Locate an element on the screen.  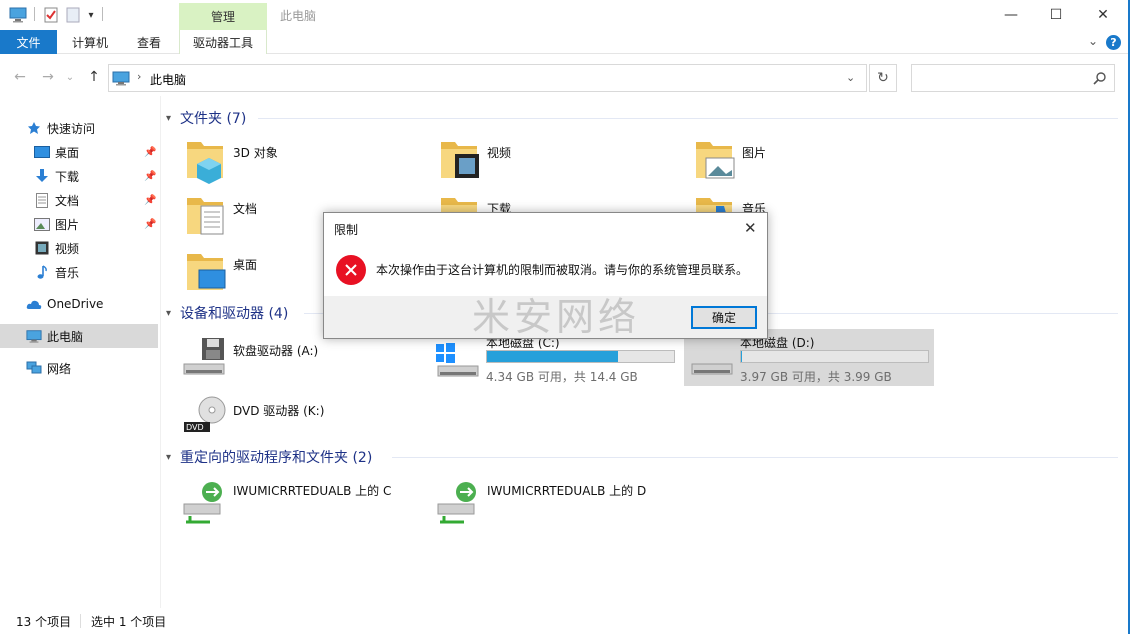
title-bar: ▾ 管理 此电脑 — ☐ ✕ is located at coordinates (565, 15).